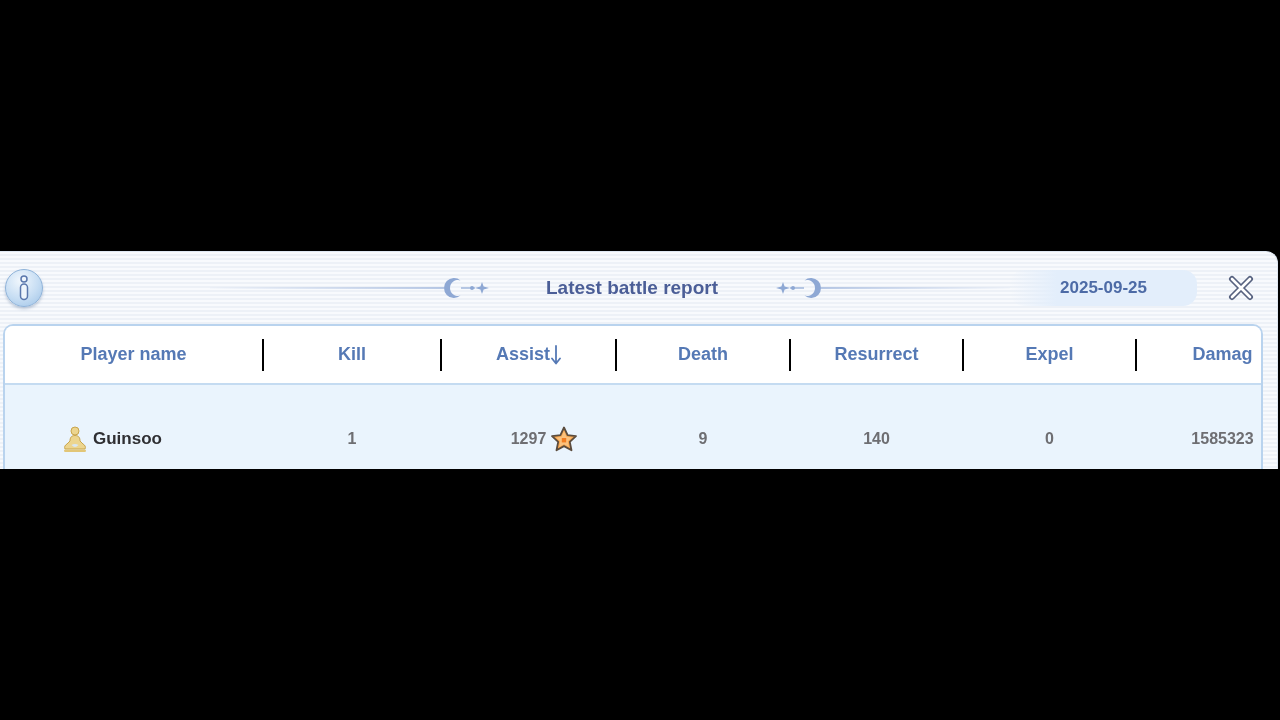  What do you see at coordinates (1049, 354) in the screenshot?
I see `column-header: Expel` at bounding box center [1049, 354].